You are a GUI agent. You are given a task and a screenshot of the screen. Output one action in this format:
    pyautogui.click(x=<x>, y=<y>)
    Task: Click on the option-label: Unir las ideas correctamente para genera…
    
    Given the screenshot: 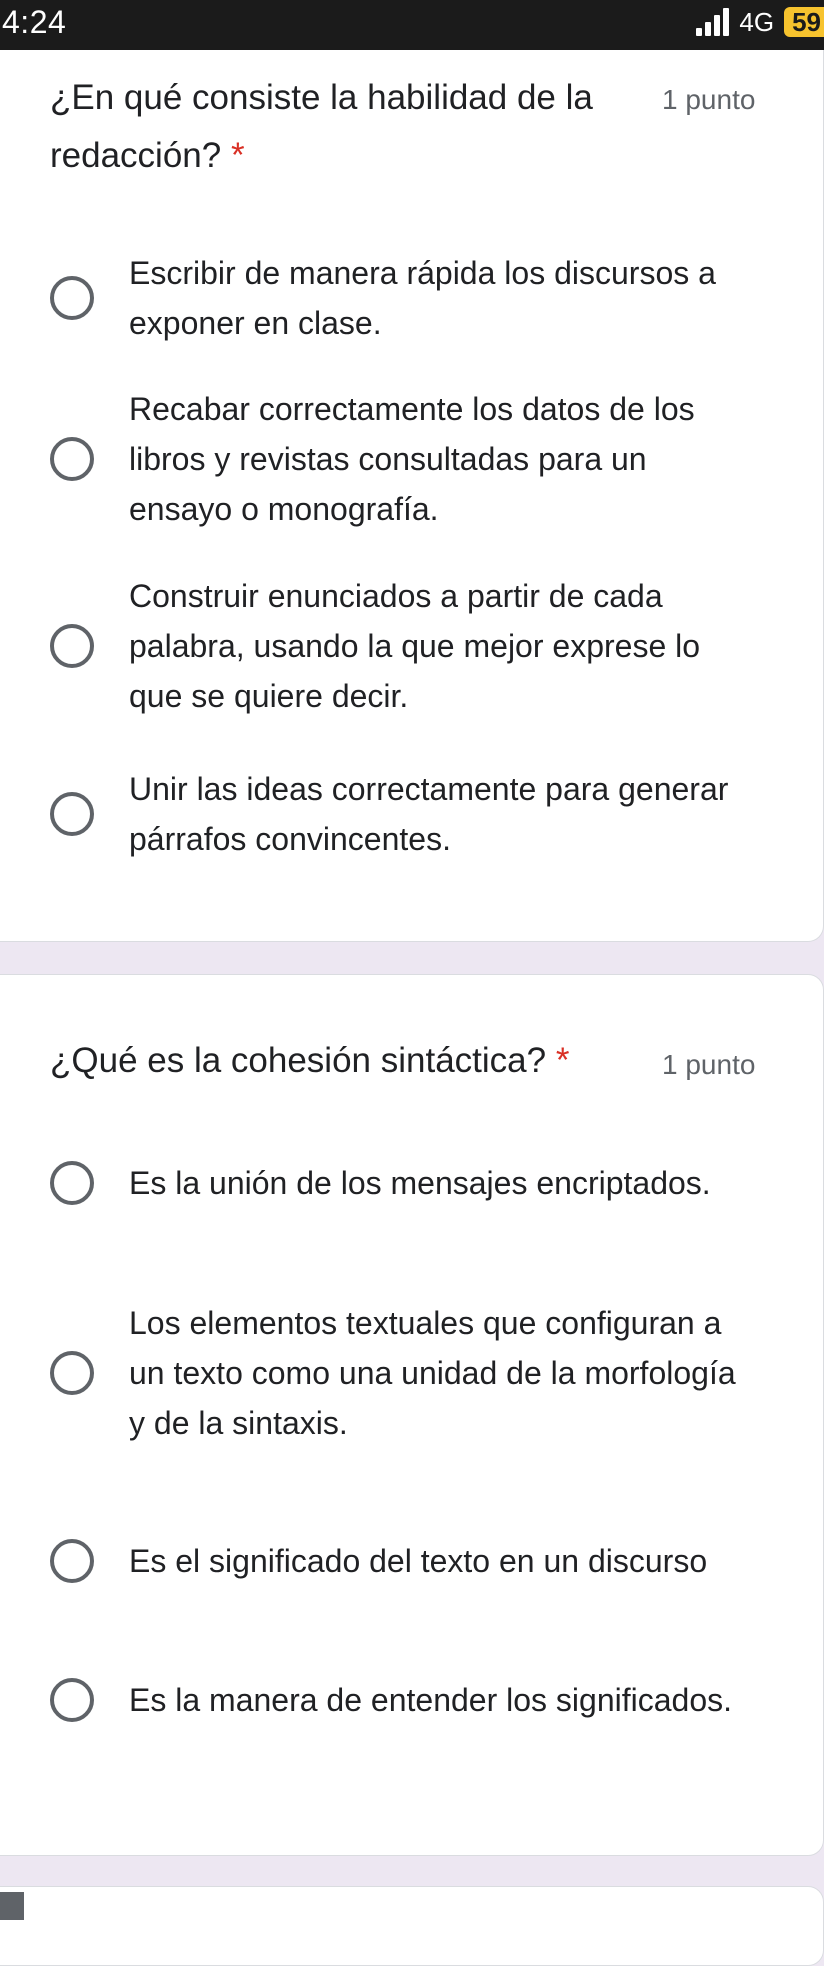 What is the action you would take?
    pyautogui.click(x=429, y=814)
    